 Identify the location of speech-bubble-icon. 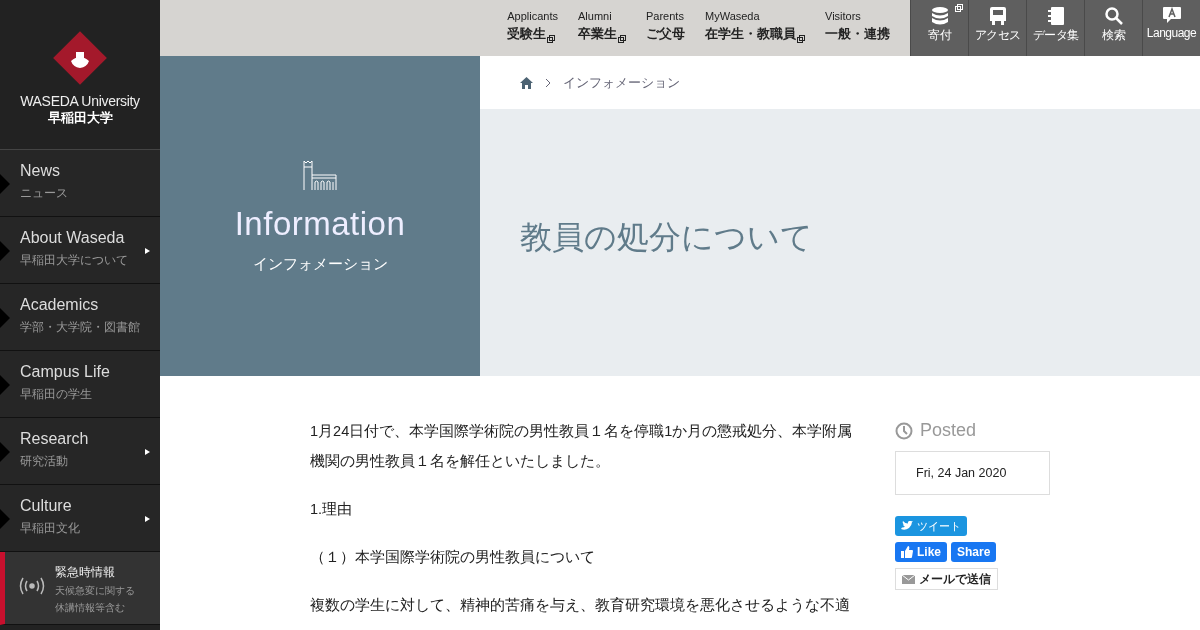
(1171, 15).